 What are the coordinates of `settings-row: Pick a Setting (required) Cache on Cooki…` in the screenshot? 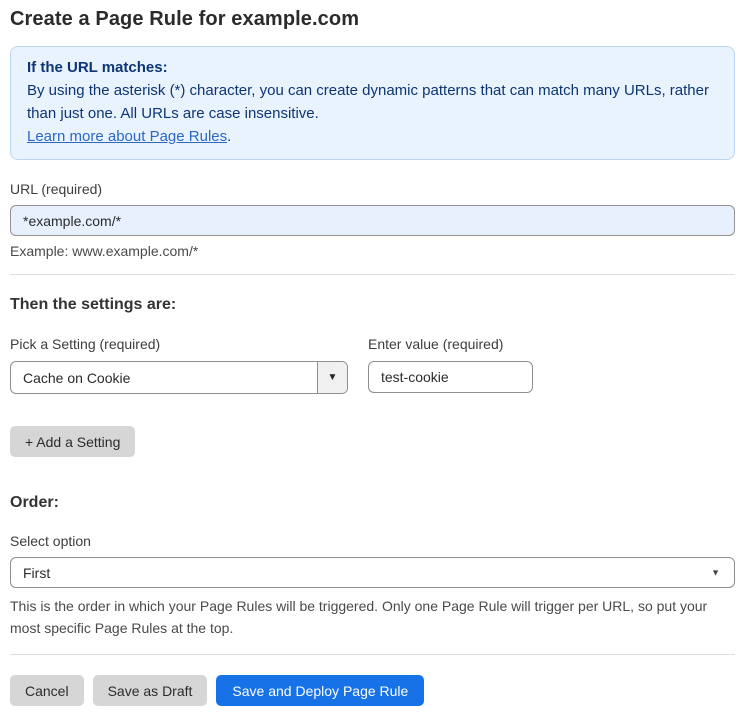 It's located at (372, 365).